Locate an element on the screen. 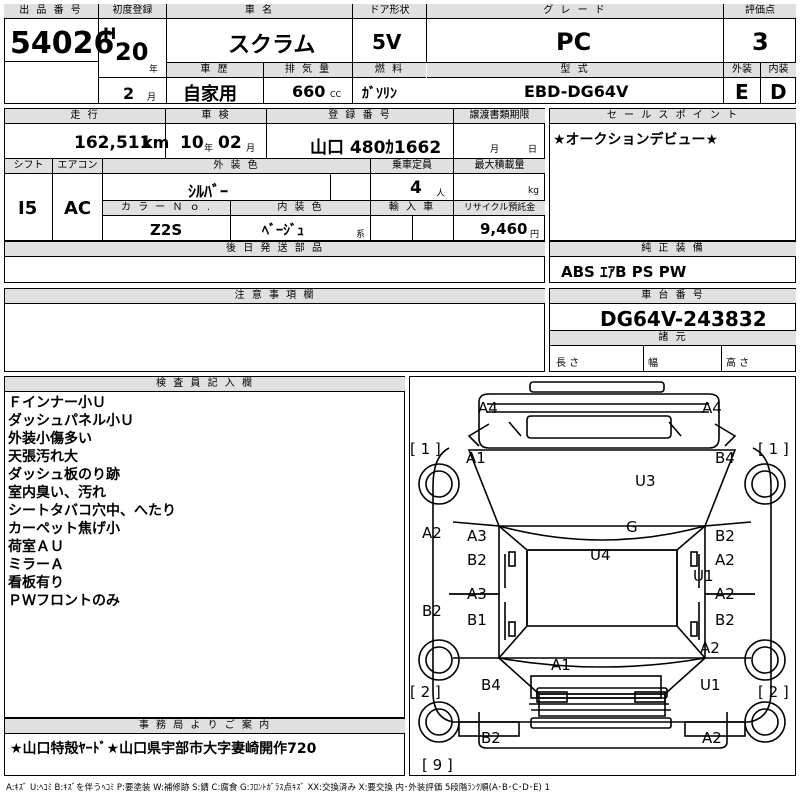 Image resolution: width=800 pixels, height=800 pixels. capacity: 4 is located at coordinates (416, 188).